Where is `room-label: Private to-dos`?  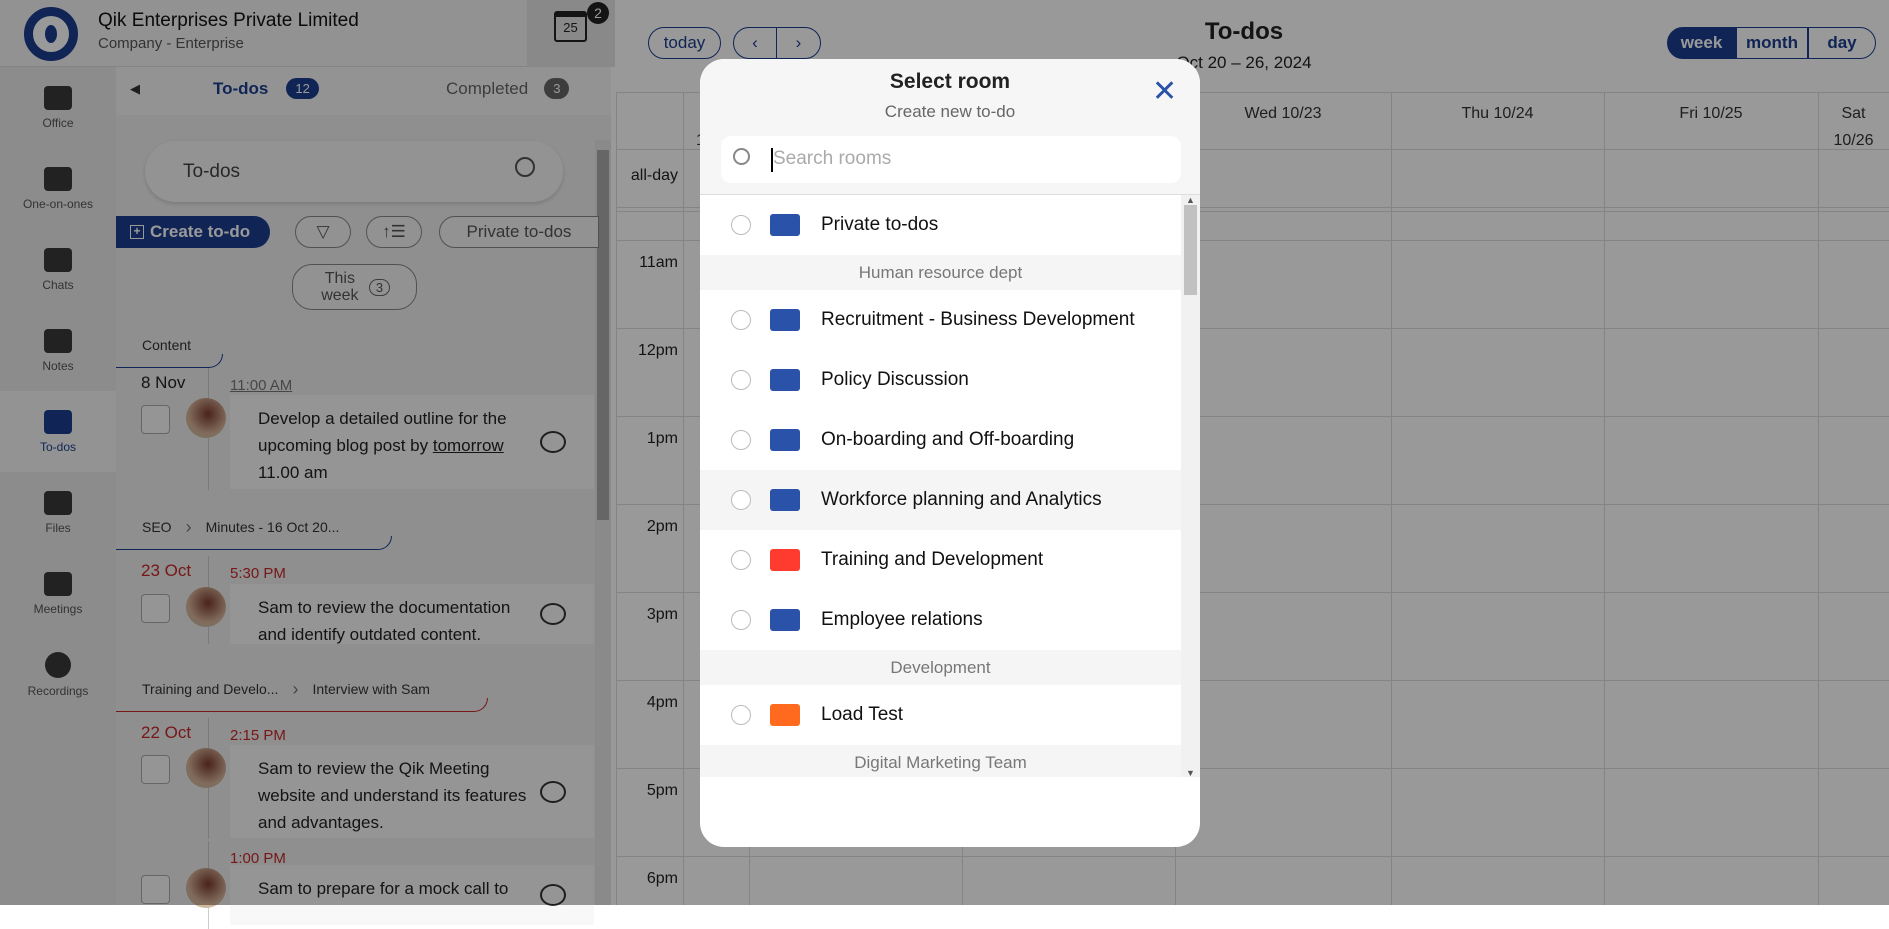 room-label: Private to-dos is located at coordinates (880, 224).